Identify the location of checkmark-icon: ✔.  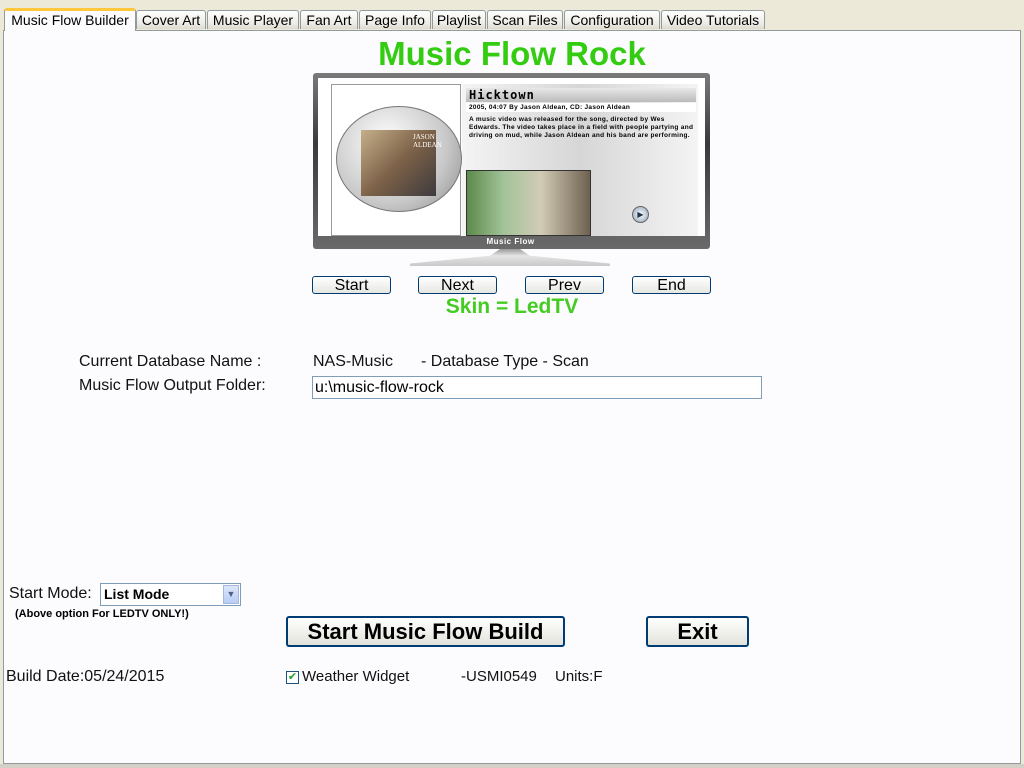
(292, 677).